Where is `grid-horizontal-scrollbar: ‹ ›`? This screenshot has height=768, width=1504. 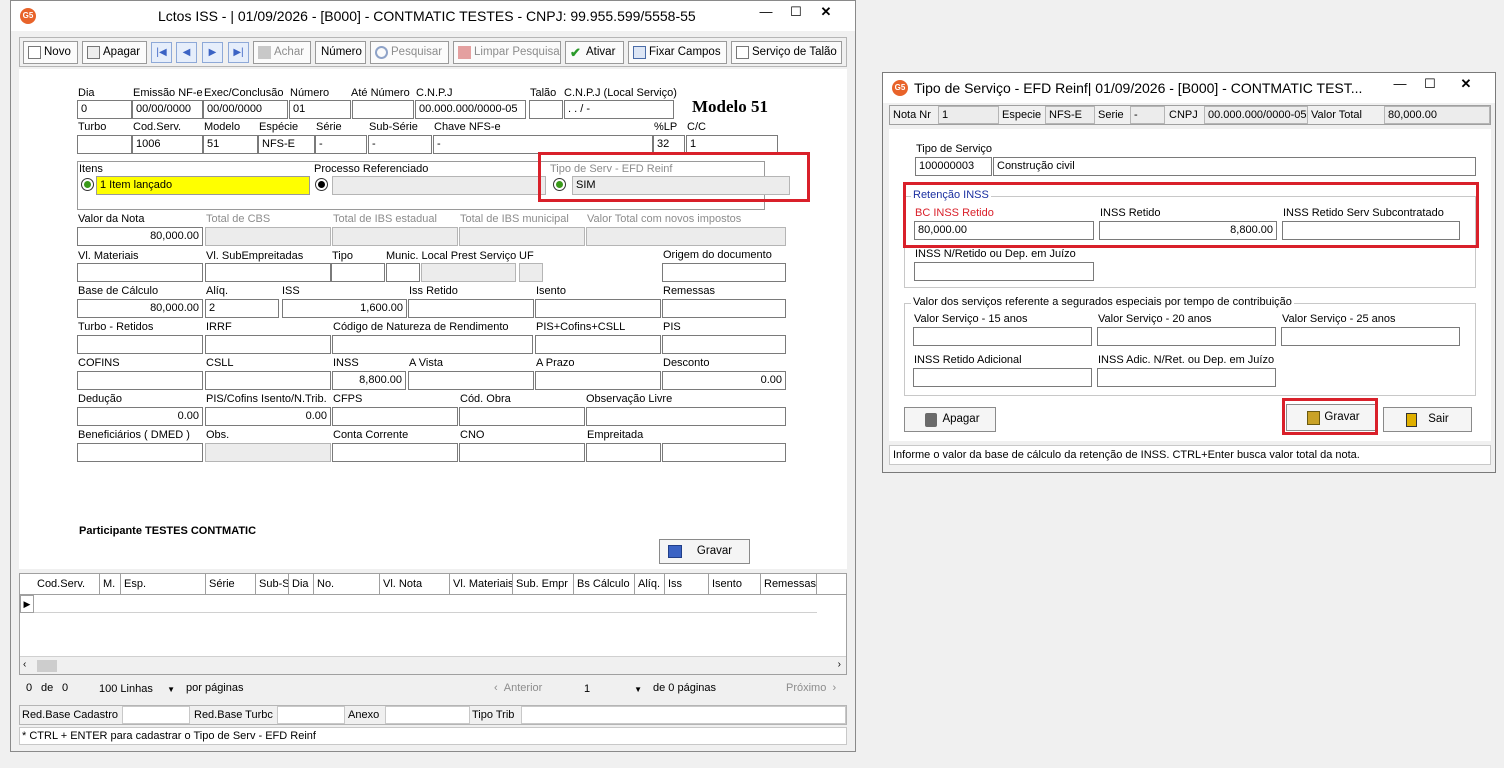
grid-horizontal-scrollbar: ‹ › is located at coordinates (433, 665).